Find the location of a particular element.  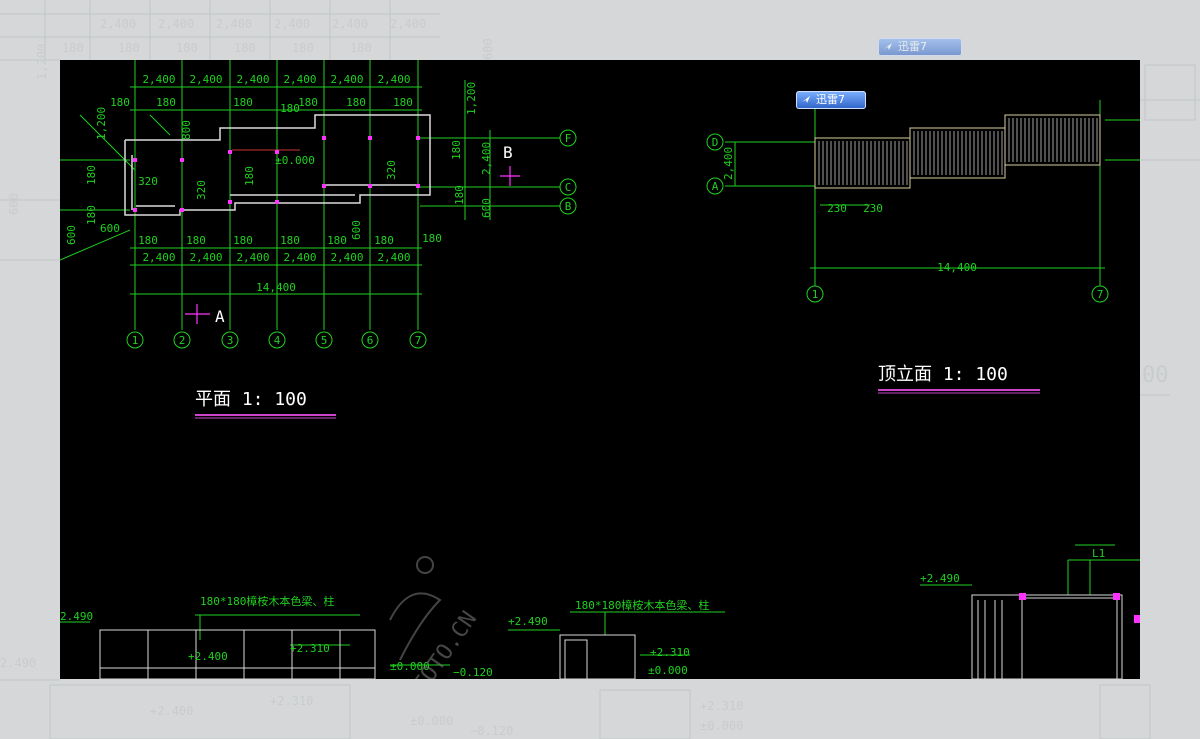

plan-bot-dim-1: 2,400 is located at coordinates (158, 257).